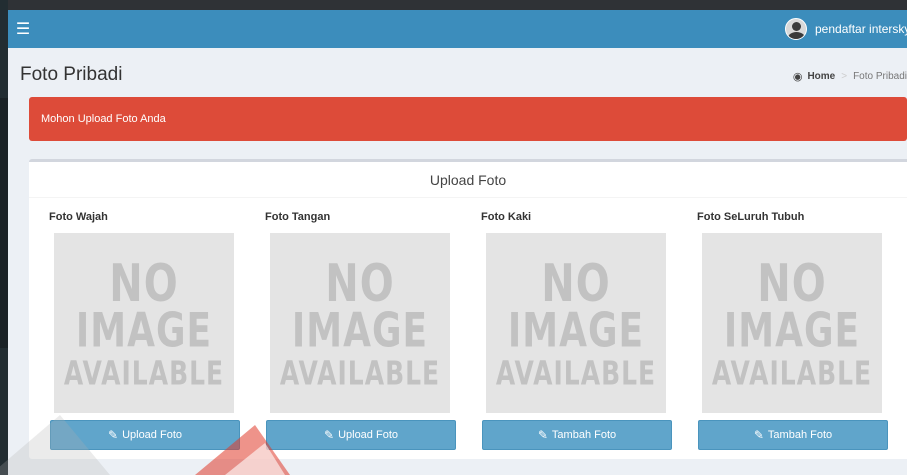 This screenshot has width=907, height=475. I want to click on breadcrumb-home-link: Home, so click(821, 76).